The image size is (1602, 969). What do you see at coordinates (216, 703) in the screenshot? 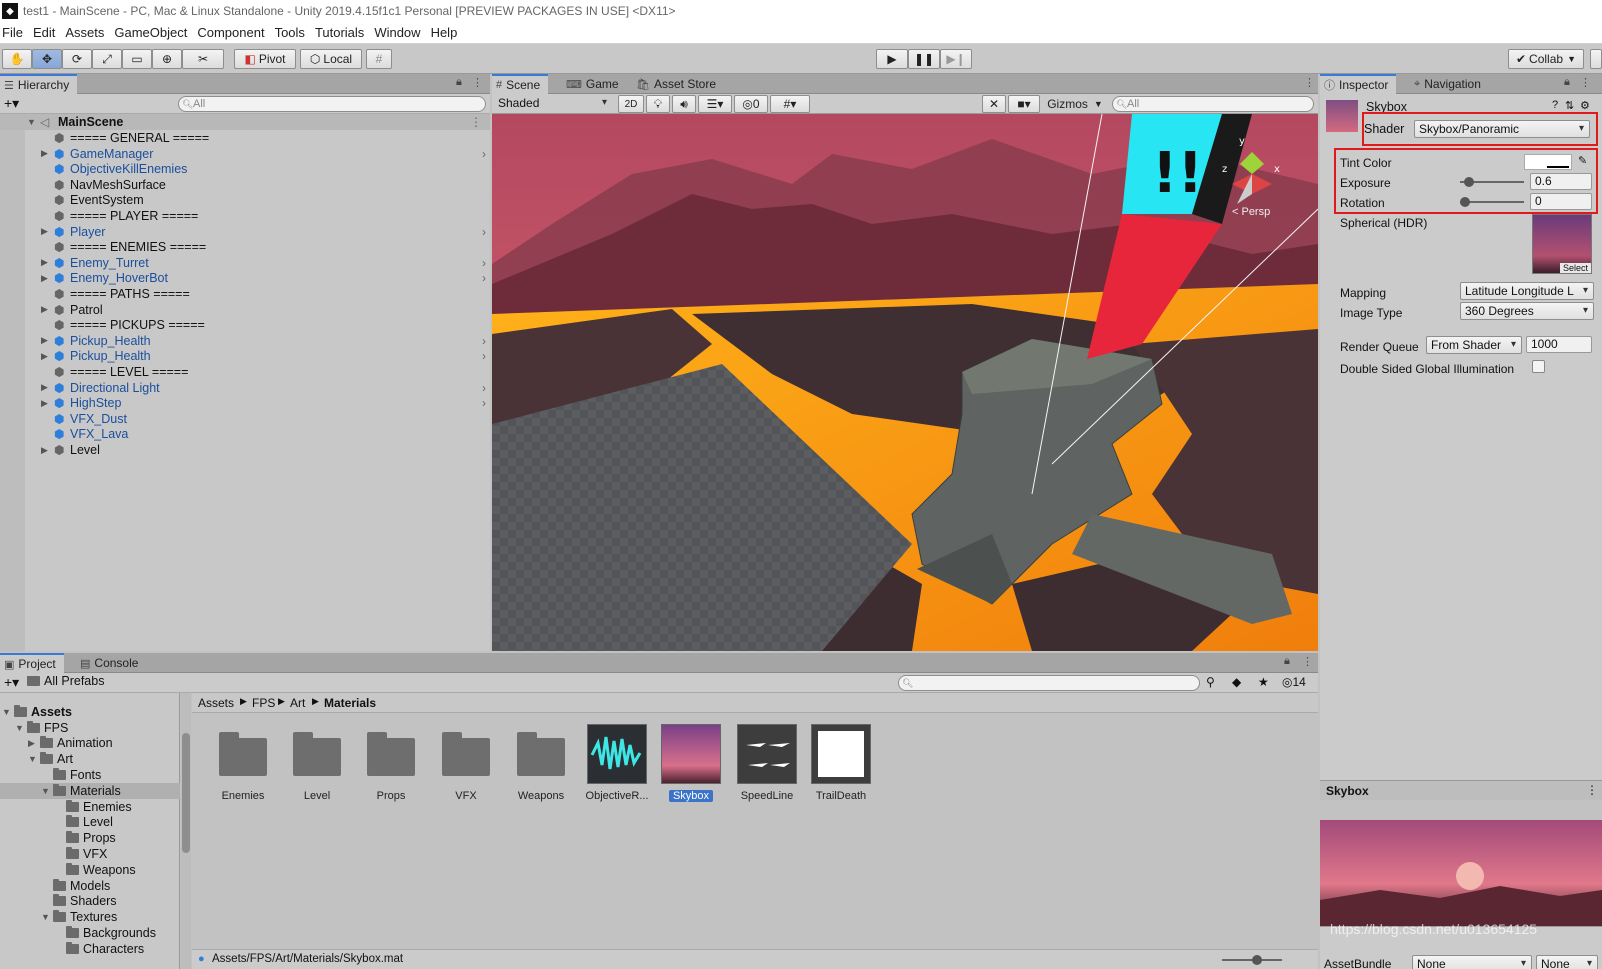
I see `breadcrumb-assets: Assets` at bounding box center [216, 703].